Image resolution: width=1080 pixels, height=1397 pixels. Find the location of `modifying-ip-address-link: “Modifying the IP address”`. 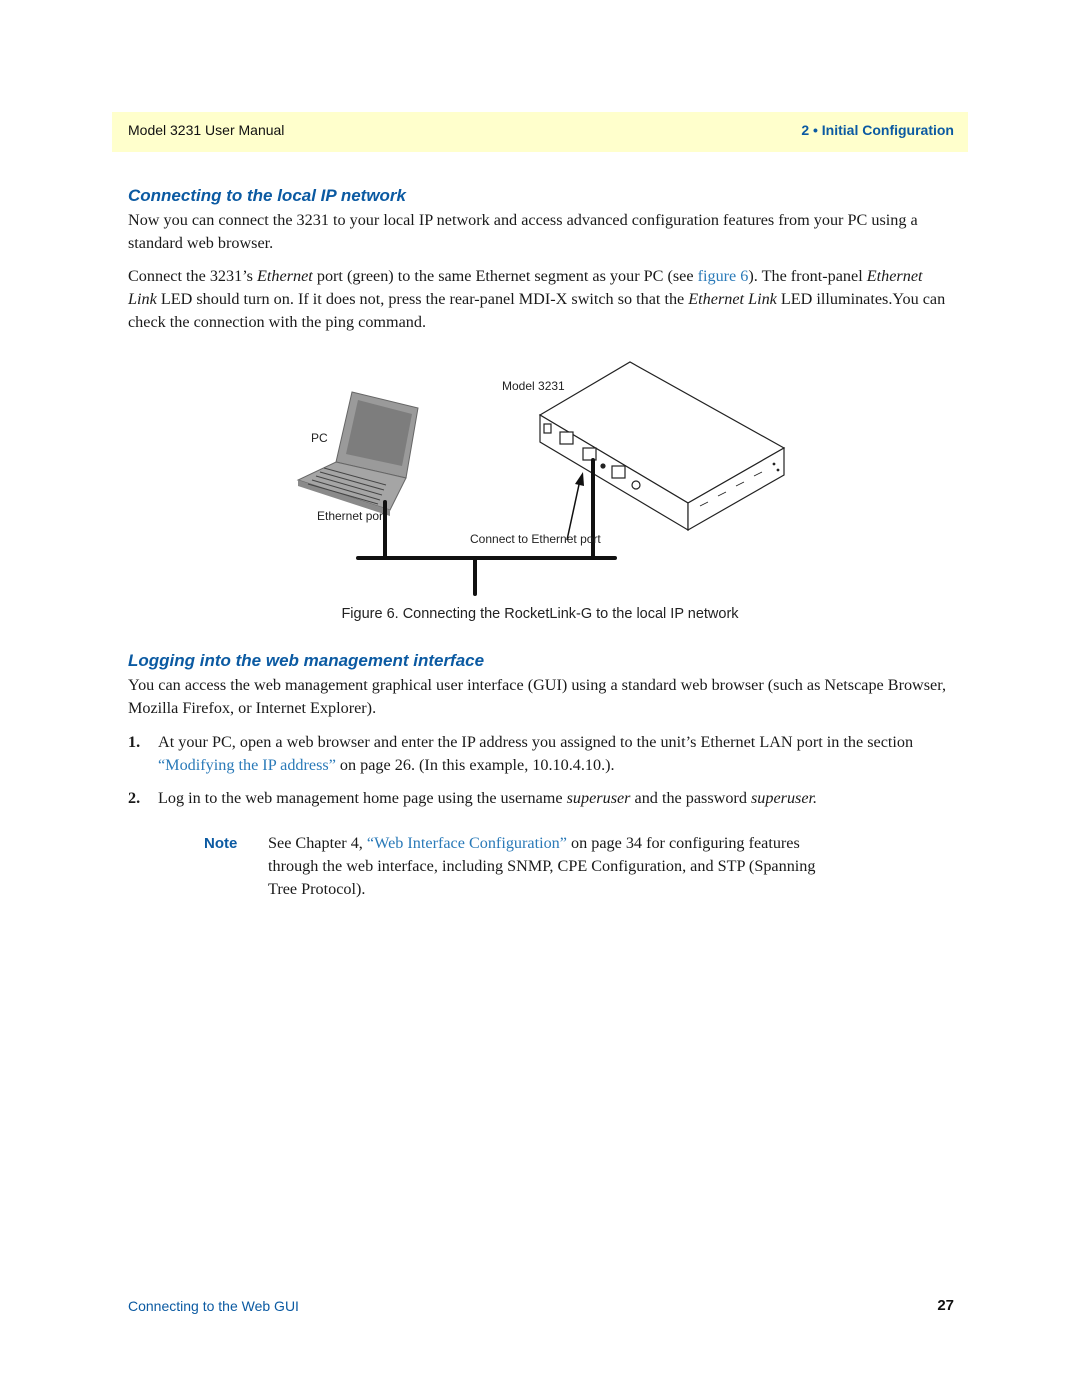

modifying-ip-address-link: “Modifying the IP address” is located at coordinates (247, 765).